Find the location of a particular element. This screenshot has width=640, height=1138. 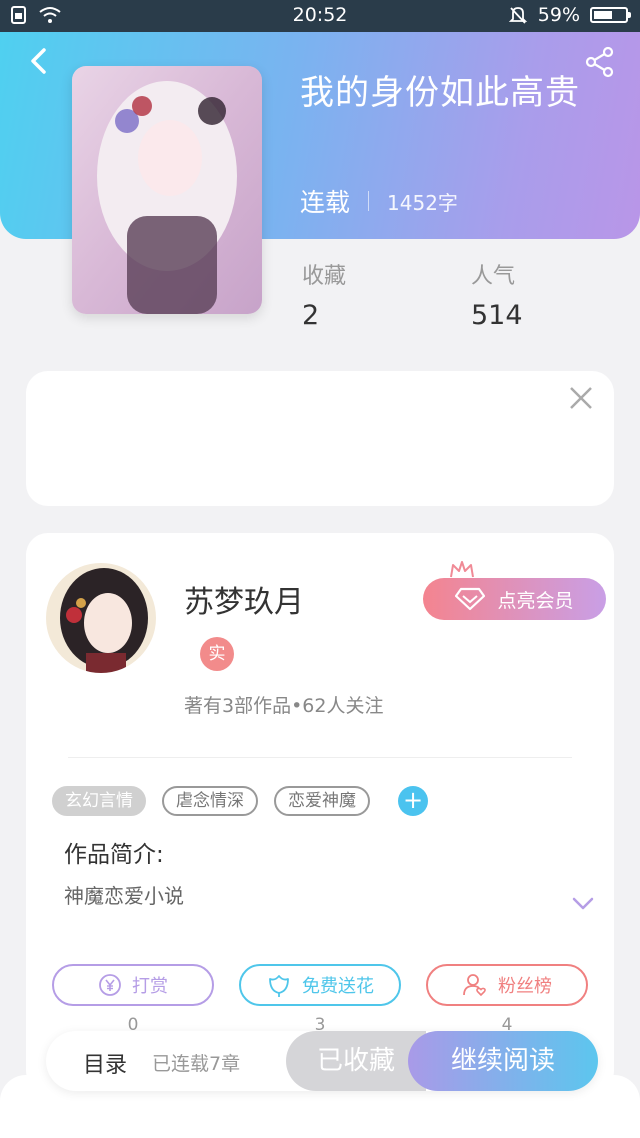

continue-reading-button: 继续阅读 is located at coordinates (503, 1061).